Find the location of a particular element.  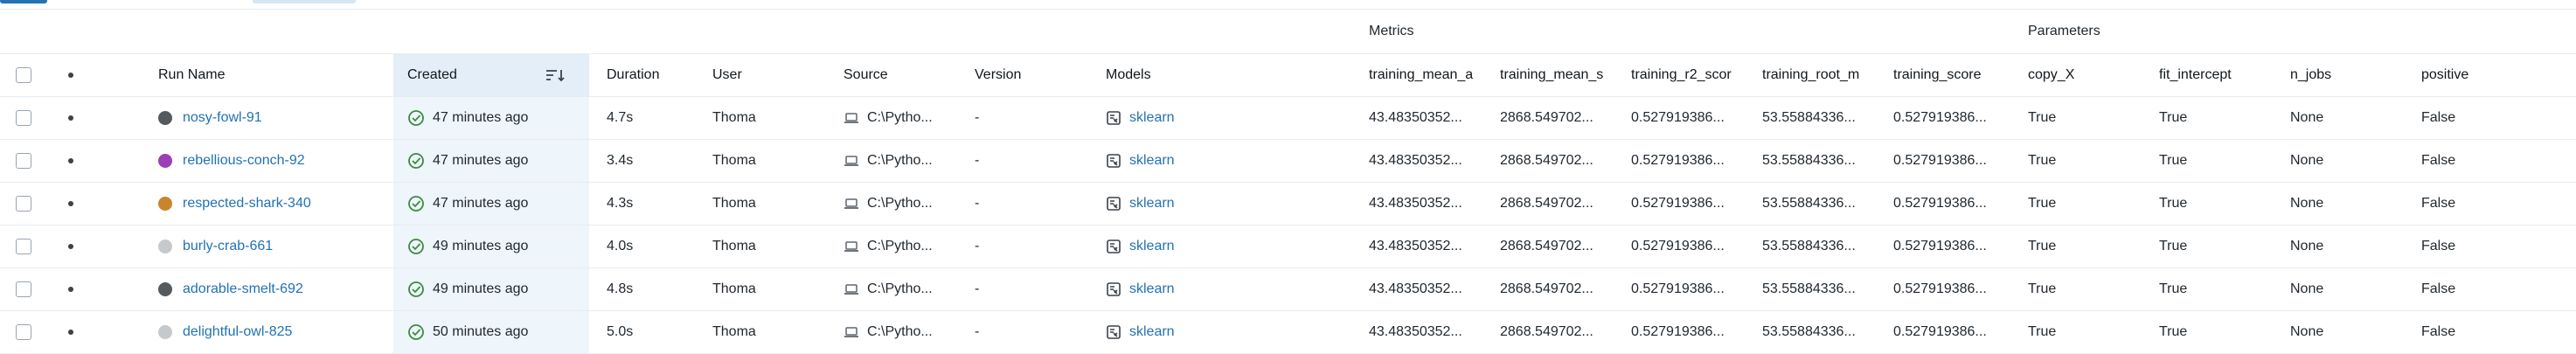

run-name-link: nosy-fowl-91 is located at coordinates (223, 118).